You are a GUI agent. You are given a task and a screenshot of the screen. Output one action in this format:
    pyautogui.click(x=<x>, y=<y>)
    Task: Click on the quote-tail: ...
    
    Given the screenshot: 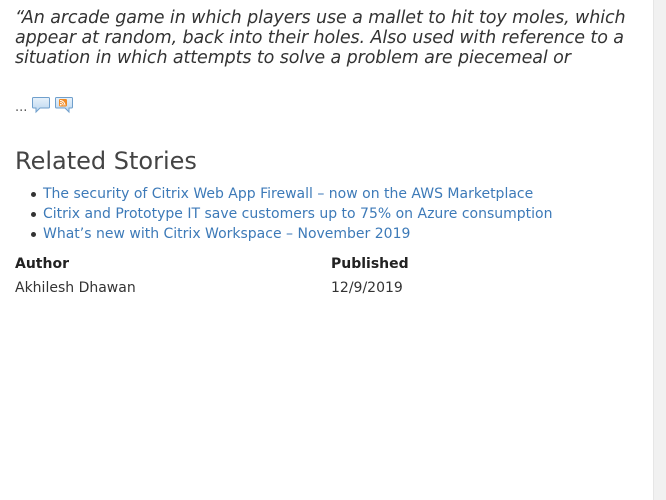 What is the action you would take?
    pyautogui.click(x=325, y=103)
    